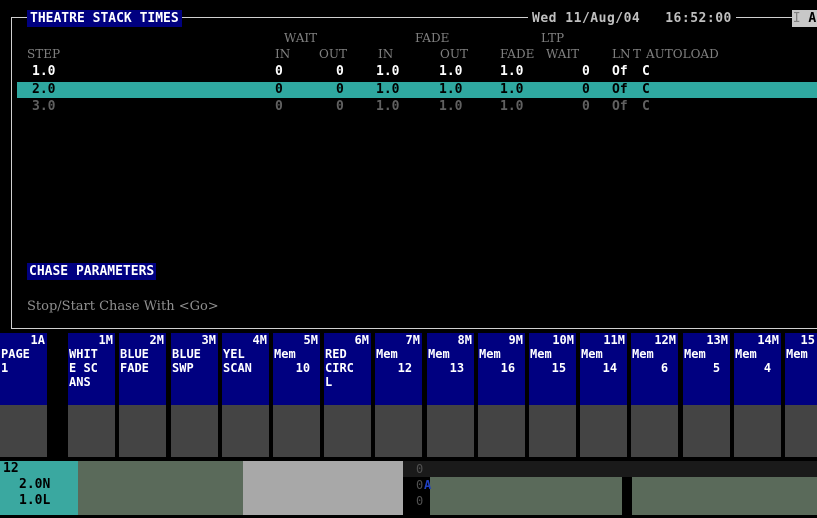 This screenshot has width=817, height=518. What do you see at coordinates (301, 38) in the screenshot?
I see `header-wait-group: WAIT` at bounding box center [301, 38].